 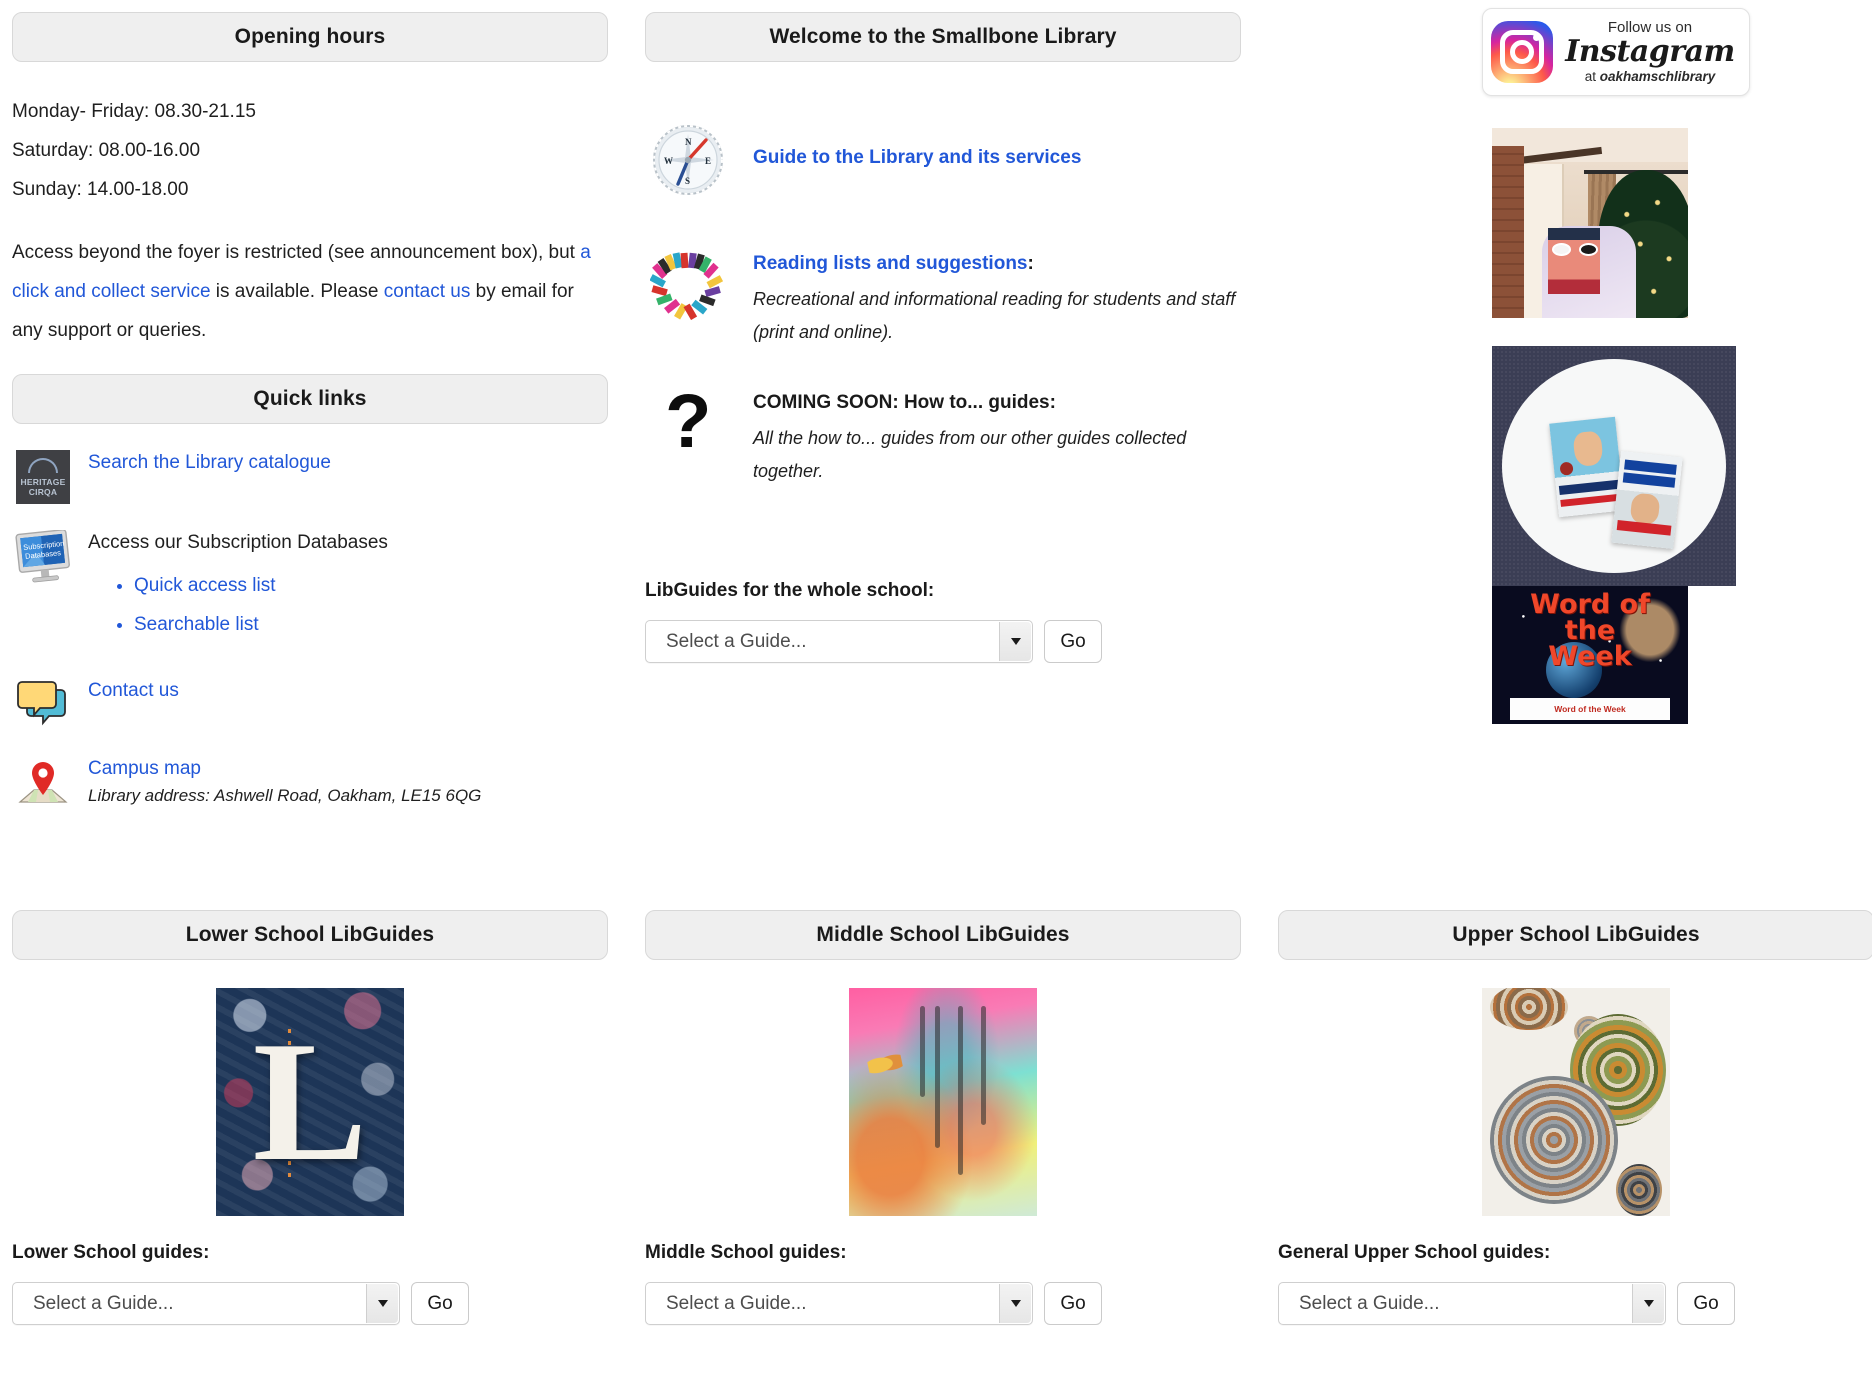 I want to click on contact-us-inline-link: contact us, so click(x=427, y=291).